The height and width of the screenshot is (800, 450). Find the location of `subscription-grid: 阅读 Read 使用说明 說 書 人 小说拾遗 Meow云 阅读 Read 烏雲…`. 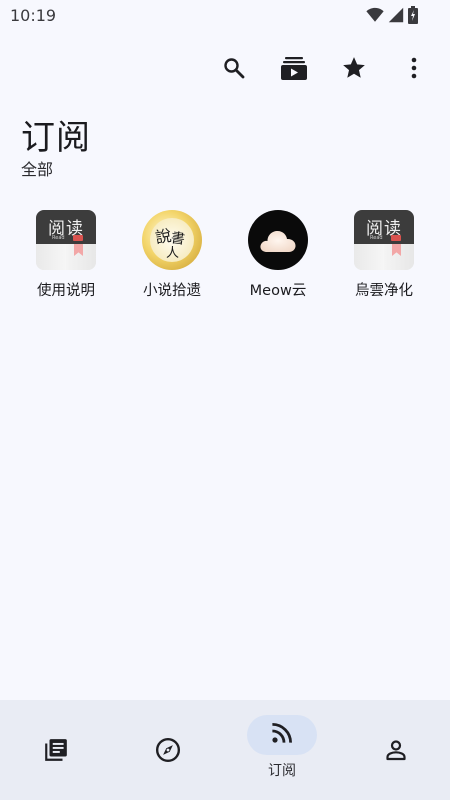

subscription-grid: 阅读 Read 使用说明 說 書 人 小说拾遗 Meow云 阅读 Read 烏雲… is located at coordinates (225, 260).